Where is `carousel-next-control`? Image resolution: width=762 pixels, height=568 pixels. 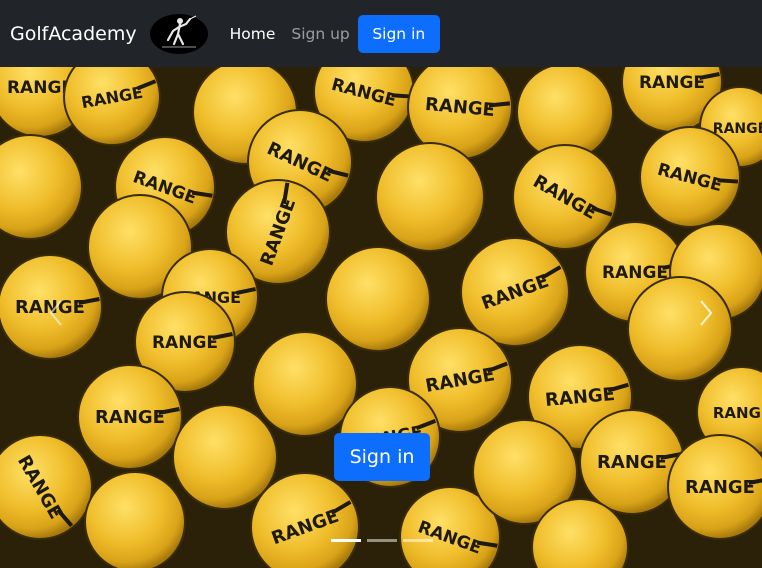
carousel-next-control is located at coordinates (706, 313).